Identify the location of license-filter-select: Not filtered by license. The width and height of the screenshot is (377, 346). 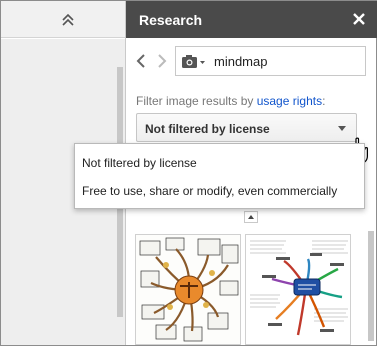
(246, 127).